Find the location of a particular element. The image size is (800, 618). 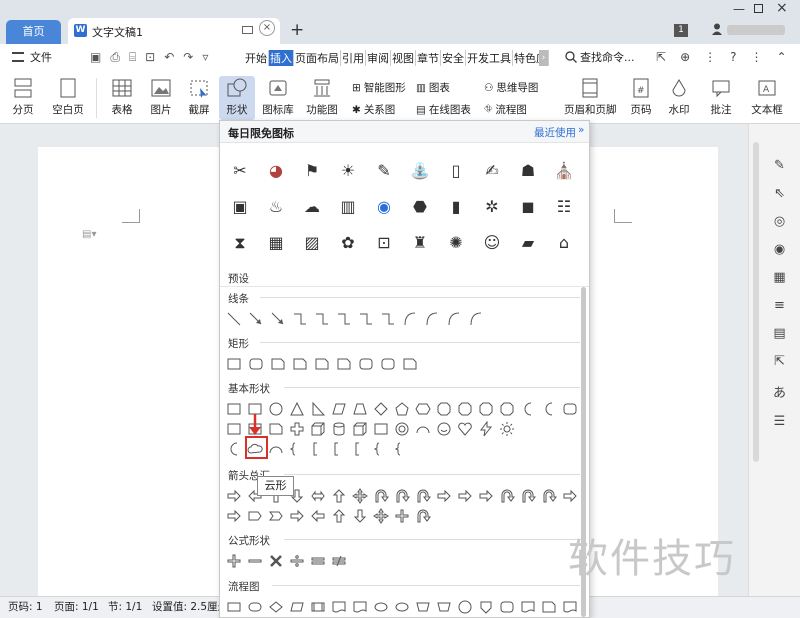

tab-home: 首页 is located at coordinates (33, 32).